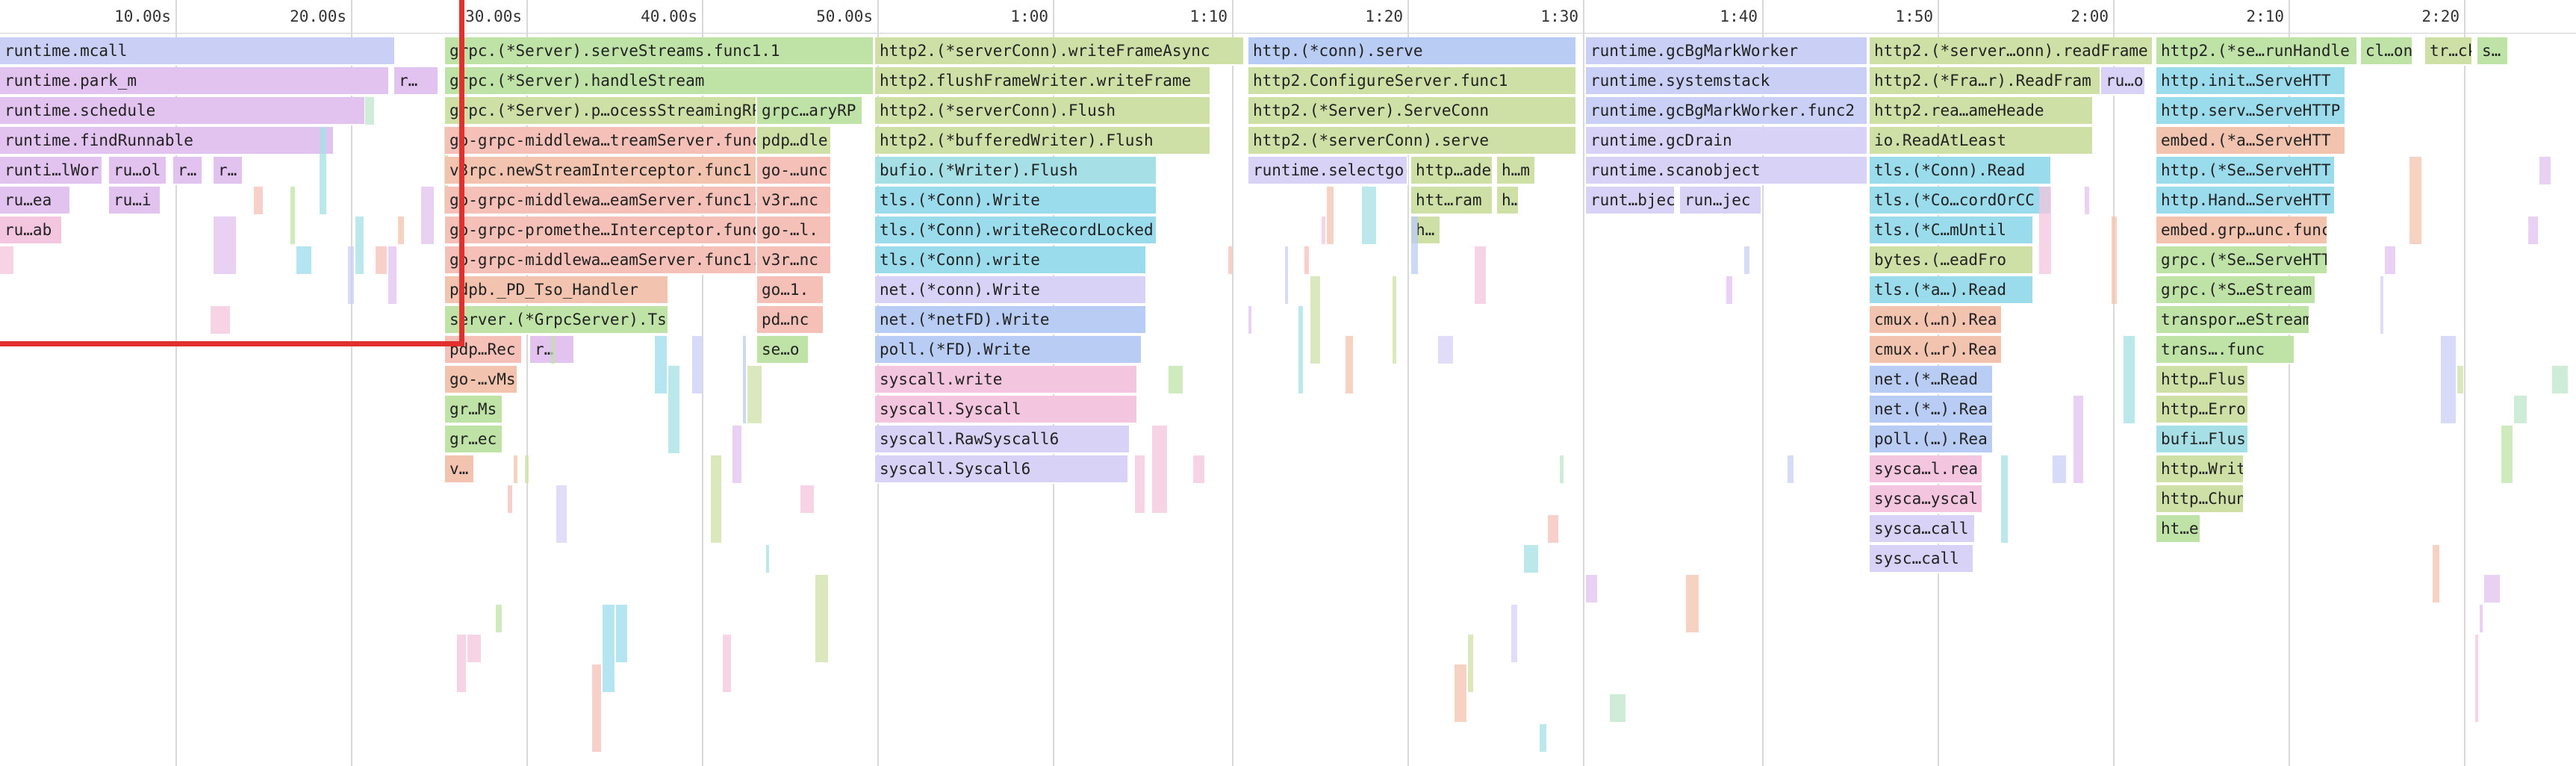 Image resolution: width=2576 pixels, height=766 pixels. Describe the element at coordinates (1982, 111) in the screenshot. I see `flame-frame: http2.rea…ameHeade` at that location.